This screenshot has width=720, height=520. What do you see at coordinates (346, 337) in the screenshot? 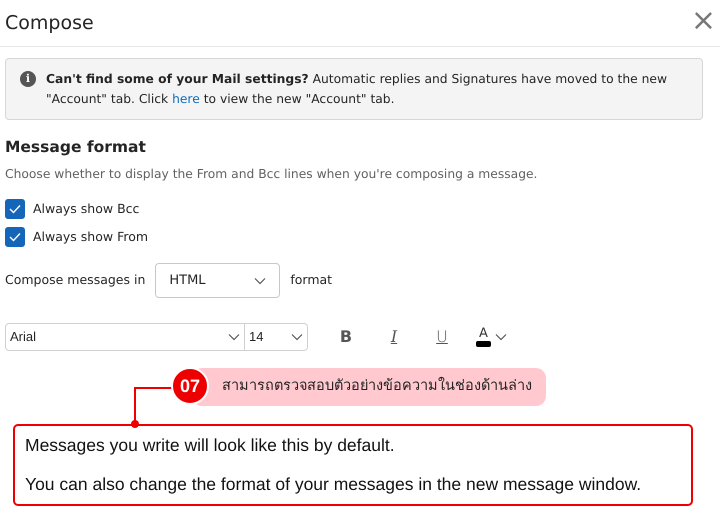
I see `bold-button: B` at bounding box center [346, 337].